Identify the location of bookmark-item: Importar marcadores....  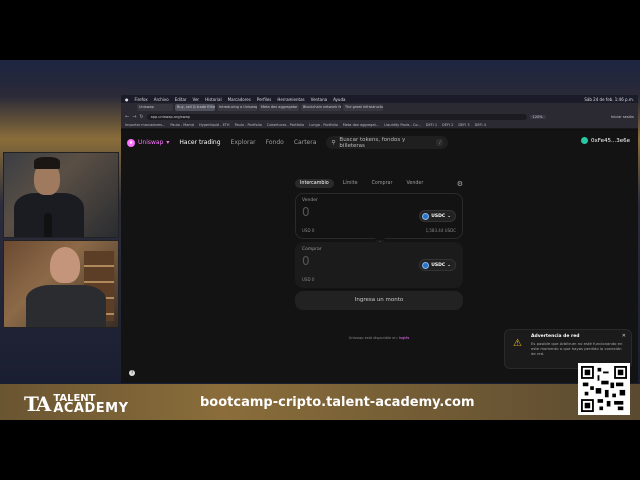
(145, 125).